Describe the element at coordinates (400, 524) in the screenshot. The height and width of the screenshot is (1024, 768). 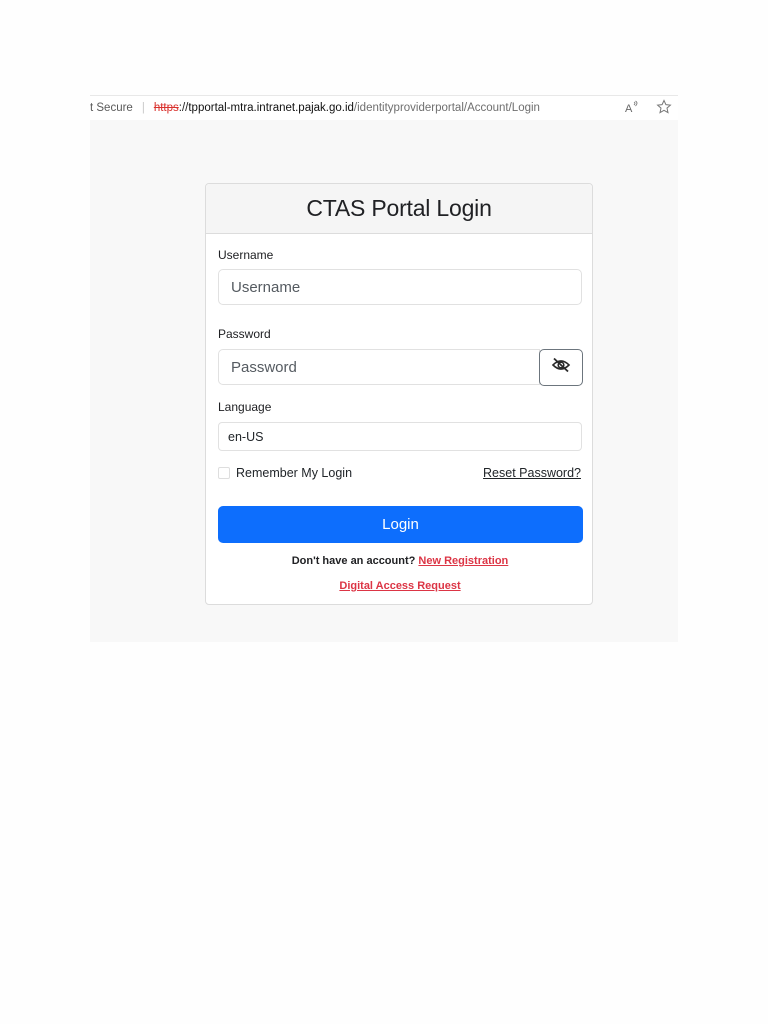
I see `login-button: Login` at that location.